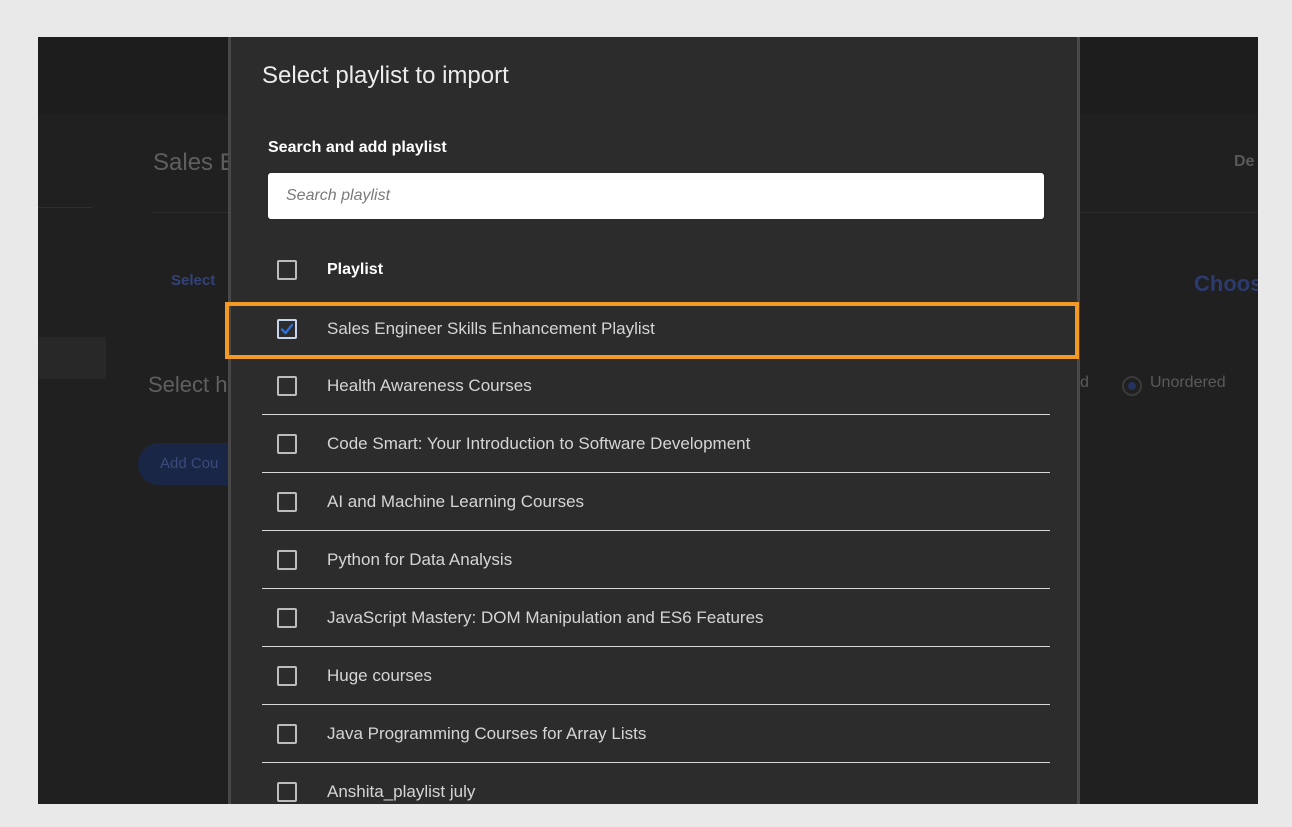  I want to click on playlist-row-8: Java Programming Courses for Array Lists, so click(656, 734).